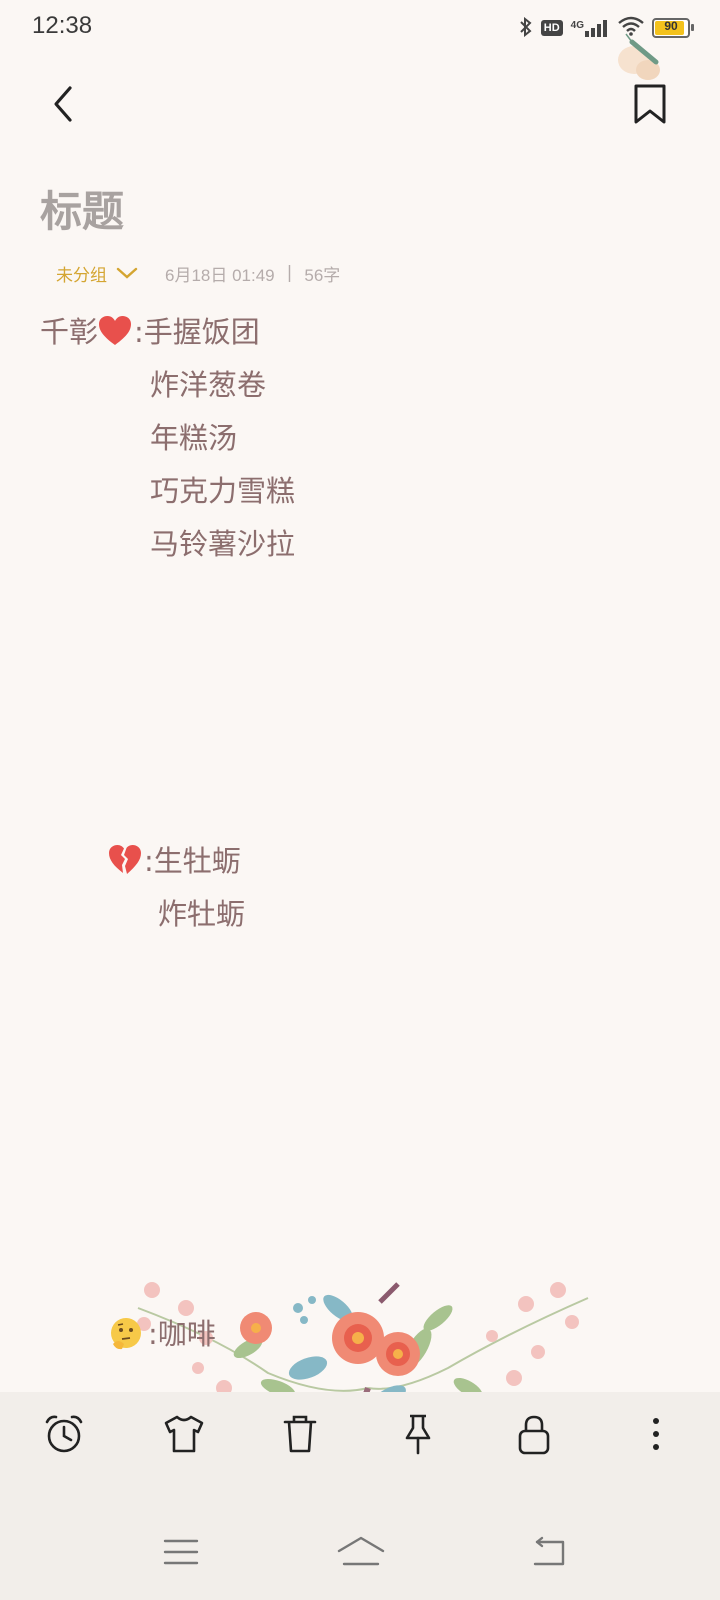  I want to click on more-button, so click(656, 1434).